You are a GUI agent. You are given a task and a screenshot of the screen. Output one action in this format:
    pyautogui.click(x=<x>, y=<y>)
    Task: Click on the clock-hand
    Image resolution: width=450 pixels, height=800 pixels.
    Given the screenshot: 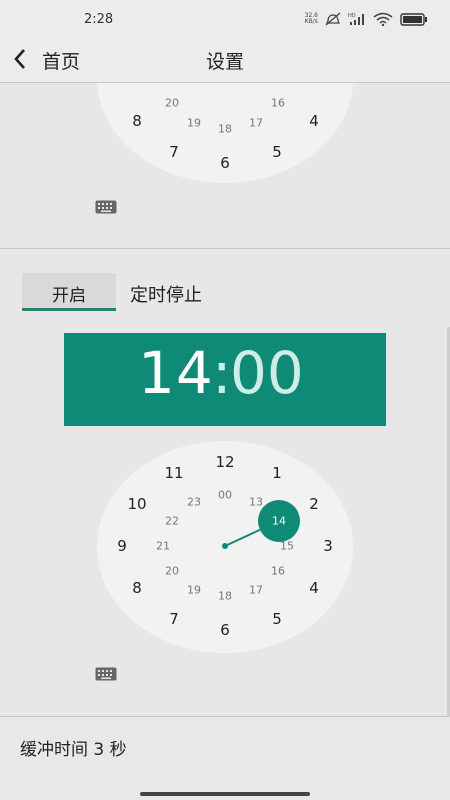 What is the action you would take?
    pyautogui.click(x=261, y=524)
    